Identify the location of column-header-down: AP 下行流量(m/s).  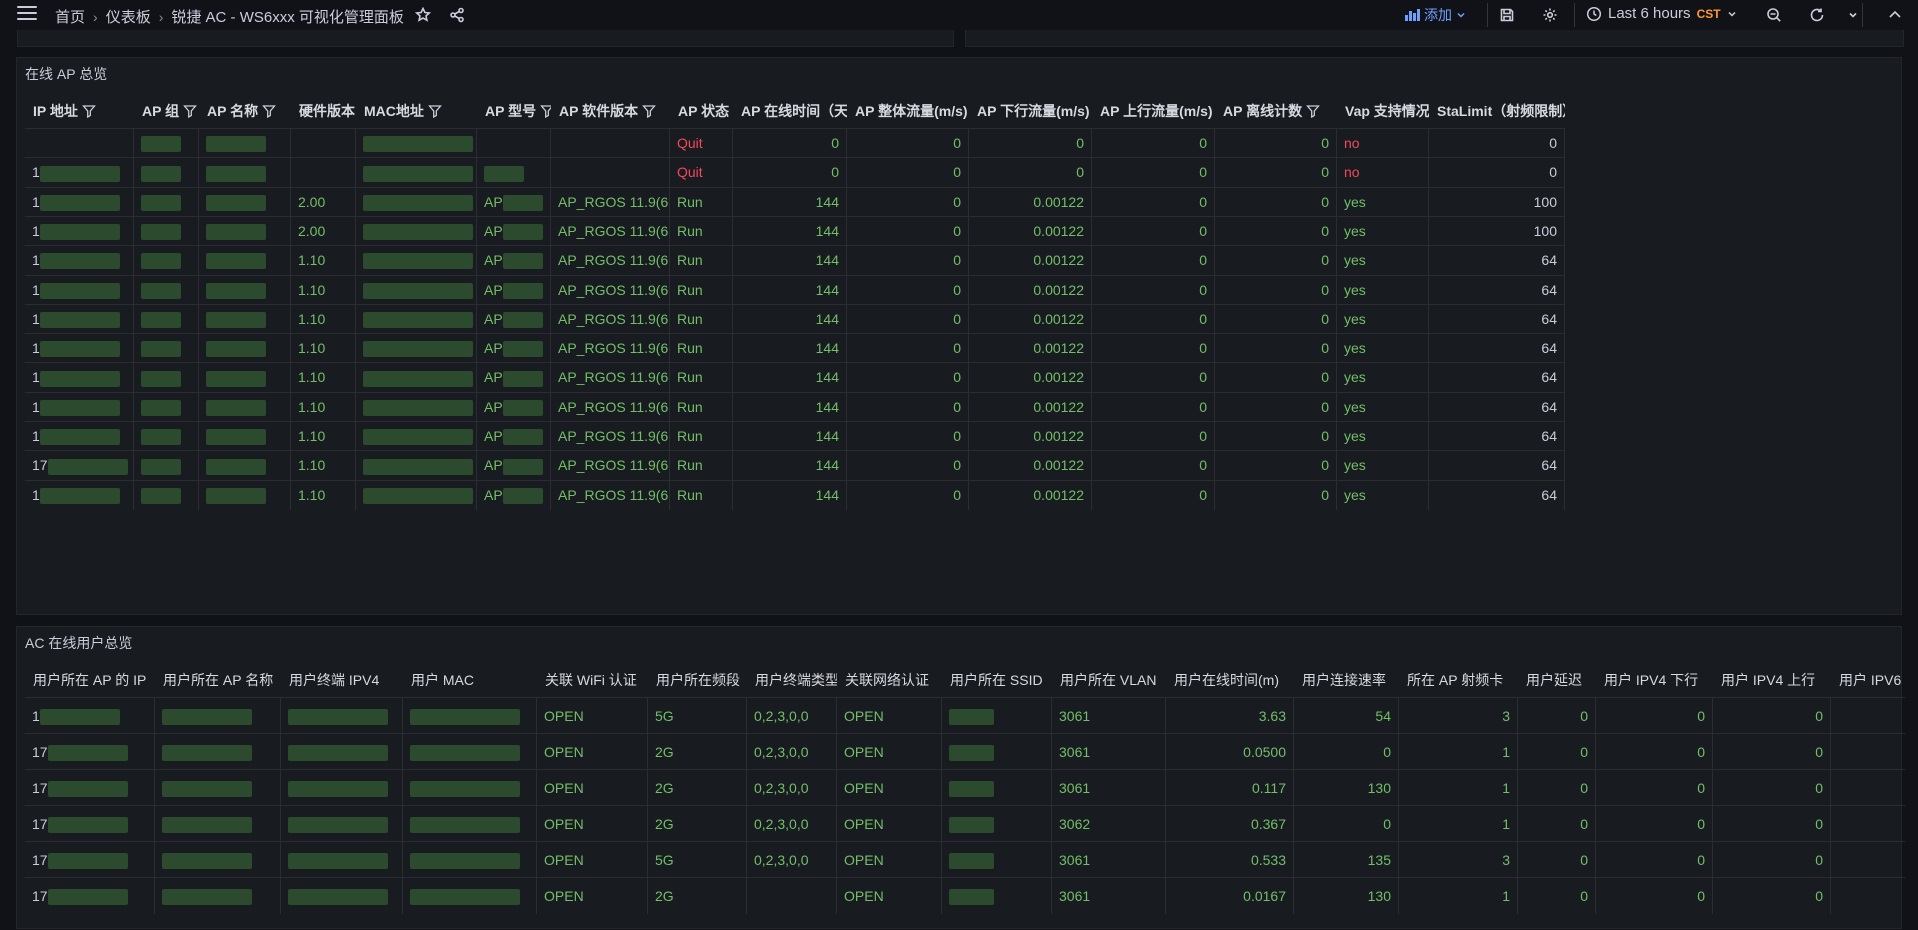
(1030, 111).